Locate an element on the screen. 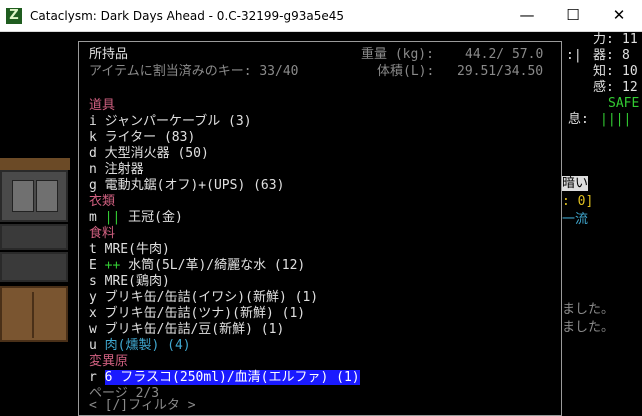 The image size is (642, 416). stat-label-int: 知: is located at coordinates (603, 71).